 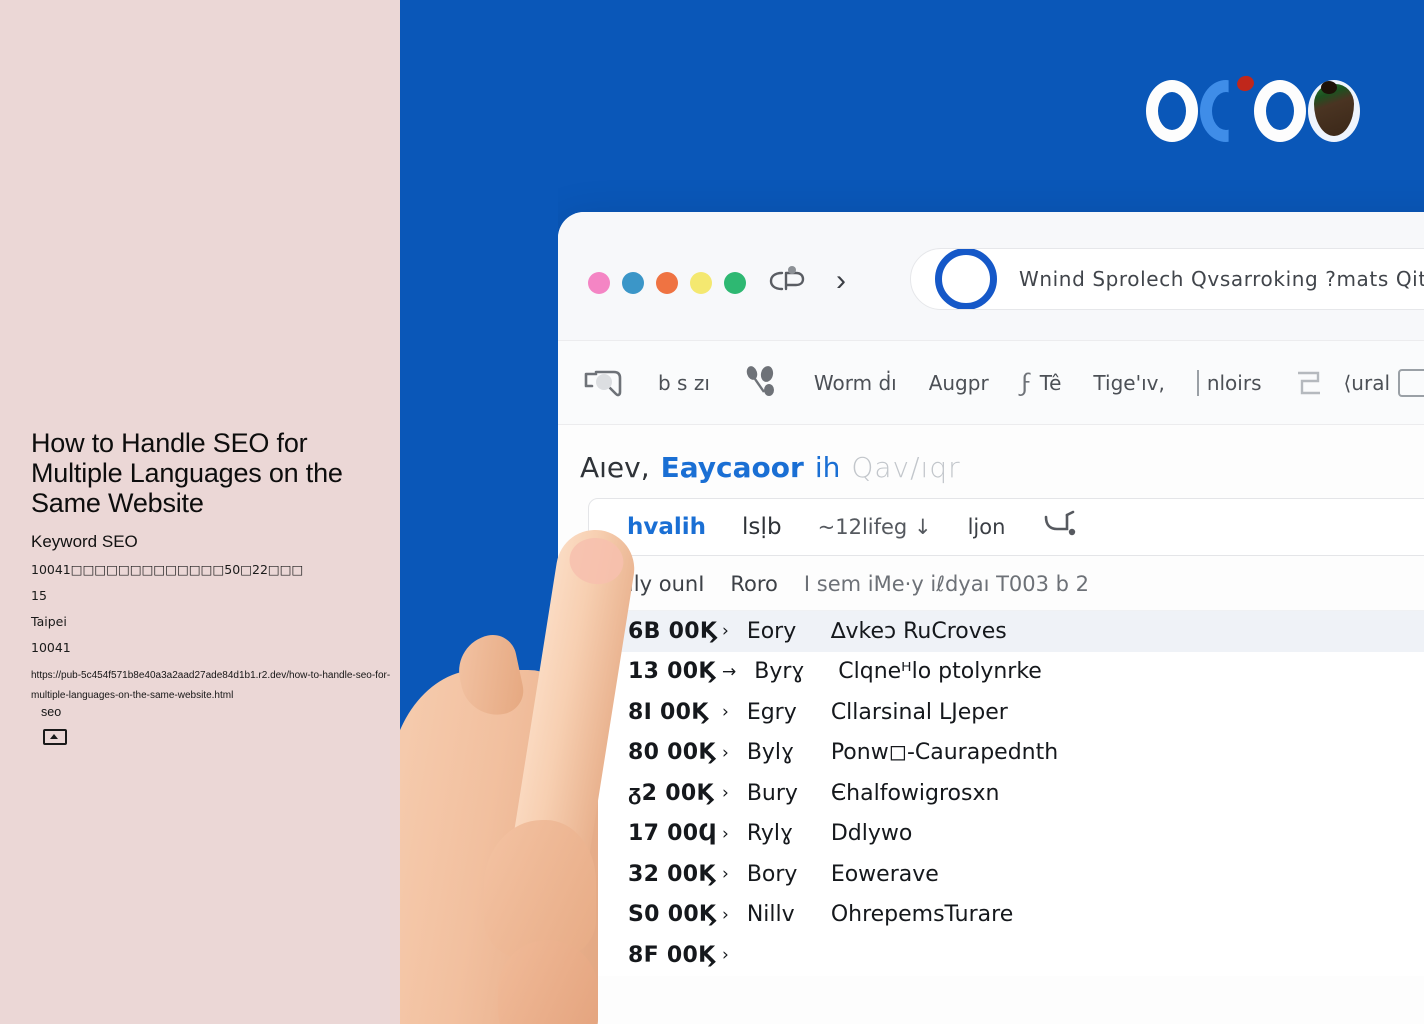 I want to click on cell-tag: Bury, so click(x=772, y=793).